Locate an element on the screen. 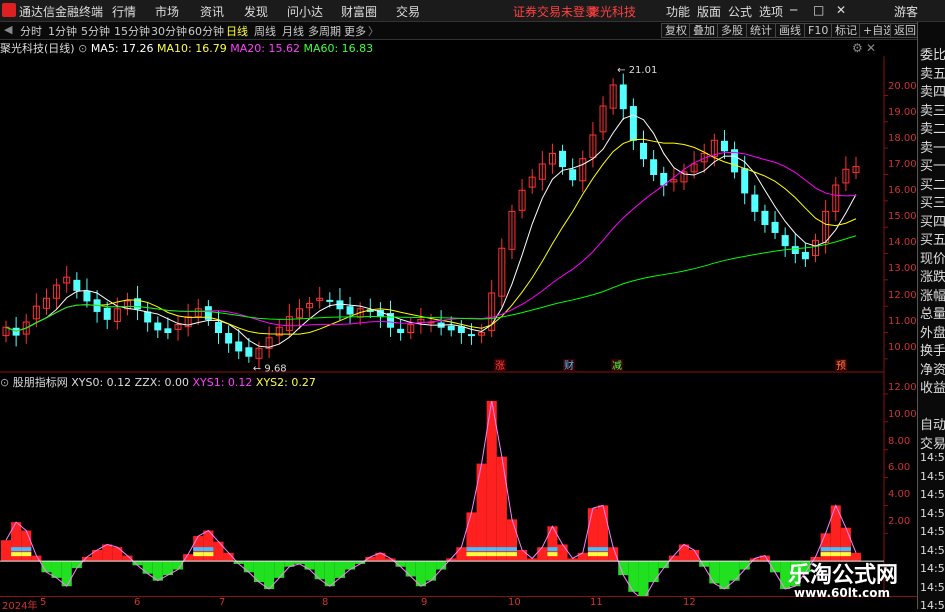  side-panel-label: 委比 is located at coordinates (932, 55).